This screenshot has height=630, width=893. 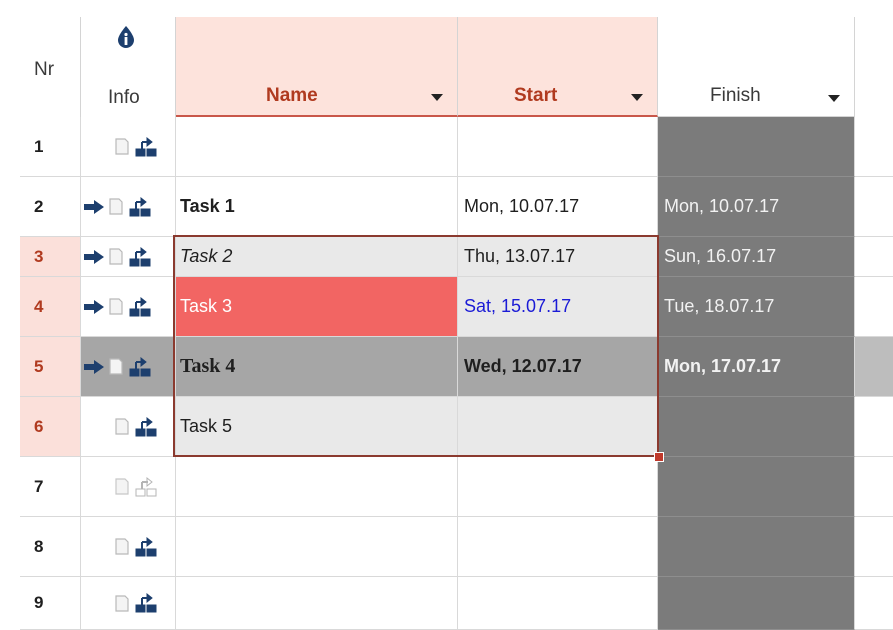 What do you see at coordinates (317, 427) in the screenshot?
I see `task-name-cell: Task 5` at bounding box center [317, 427].